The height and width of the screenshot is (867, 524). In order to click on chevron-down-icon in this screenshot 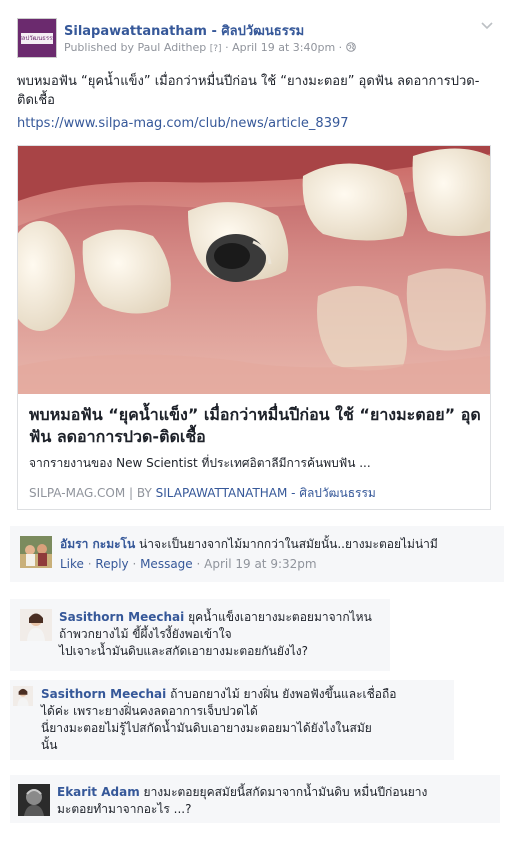, I will do `click(487, 26)`.